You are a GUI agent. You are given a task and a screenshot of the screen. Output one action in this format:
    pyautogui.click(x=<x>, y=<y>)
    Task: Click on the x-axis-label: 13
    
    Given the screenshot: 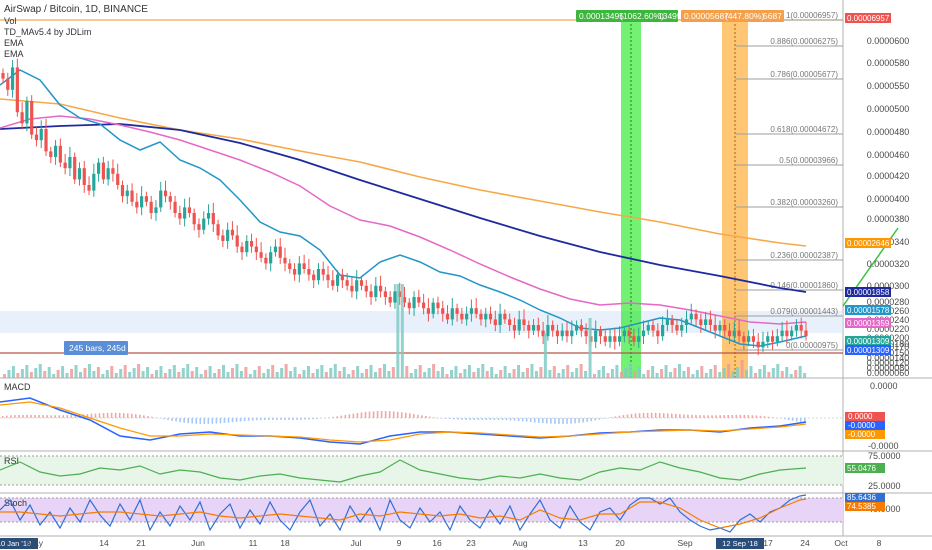 What is the action you would take?
    pyautogui.click(x=583, y=543)
    